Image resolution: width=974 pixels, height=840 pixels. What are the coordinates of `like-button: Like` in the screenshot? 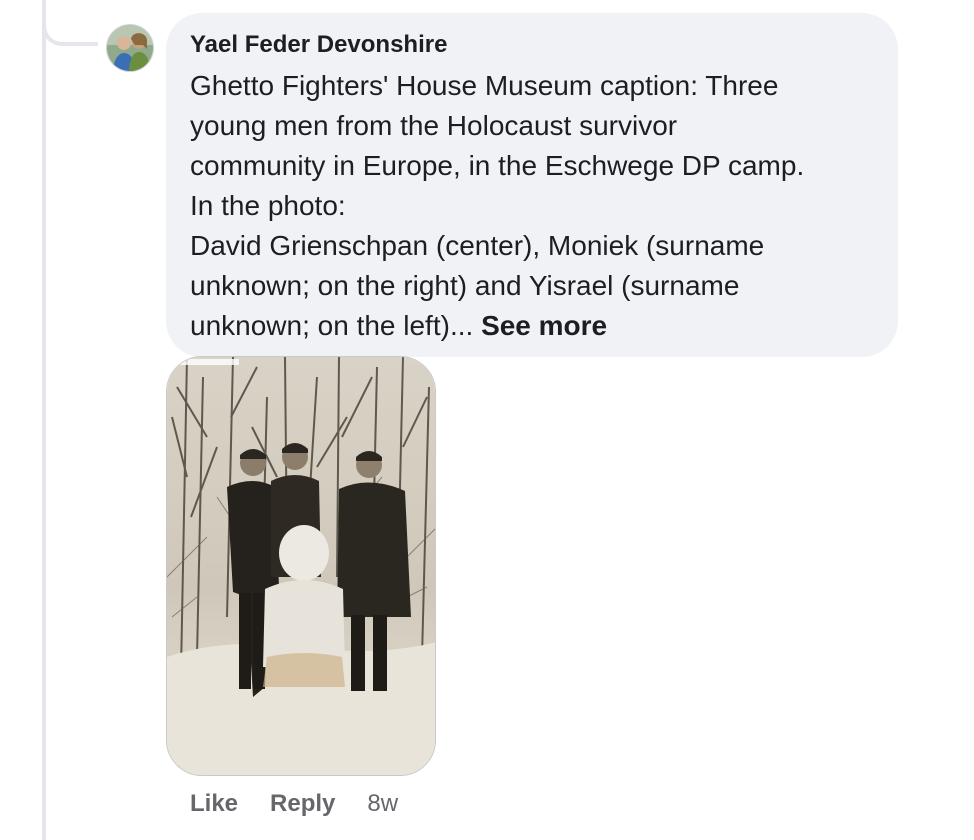 It's located at (214, 804).